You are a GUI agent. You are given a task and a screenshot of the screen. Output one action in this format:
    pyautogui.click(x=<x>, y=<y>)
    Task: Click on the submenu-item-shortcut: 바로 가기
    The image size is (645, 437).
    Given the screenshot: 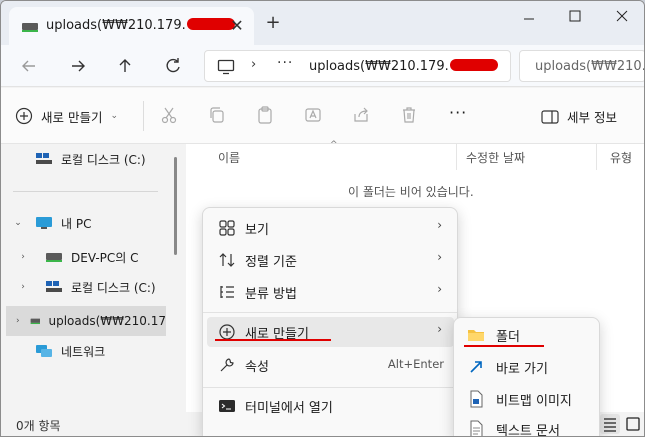 What is the action you would take?
    pyautogui.click(x=527, y=367)
    